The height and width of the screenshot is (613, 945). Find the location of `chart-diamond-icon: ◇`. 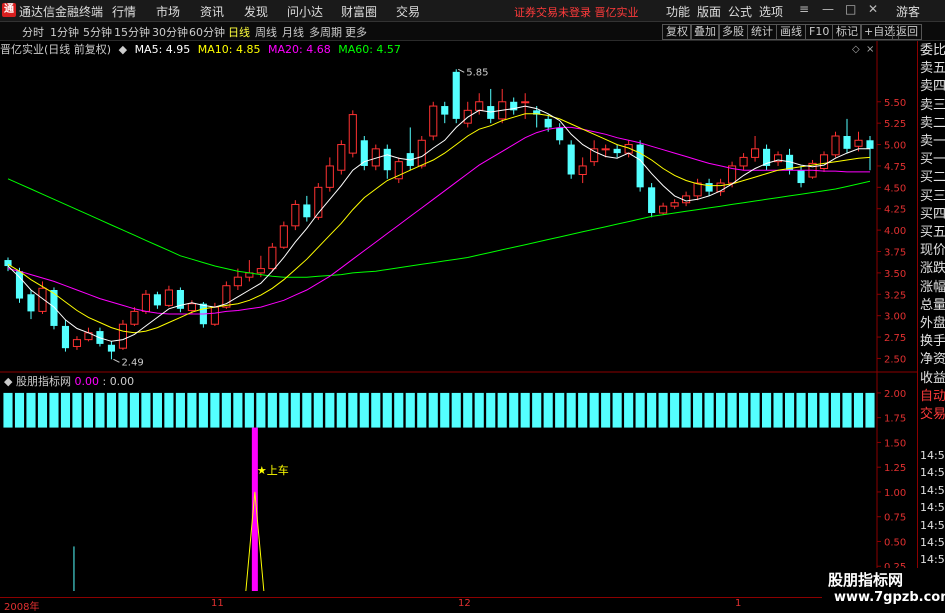

chart-diamond-icon: ◇ is located at coordinates (856, 49).